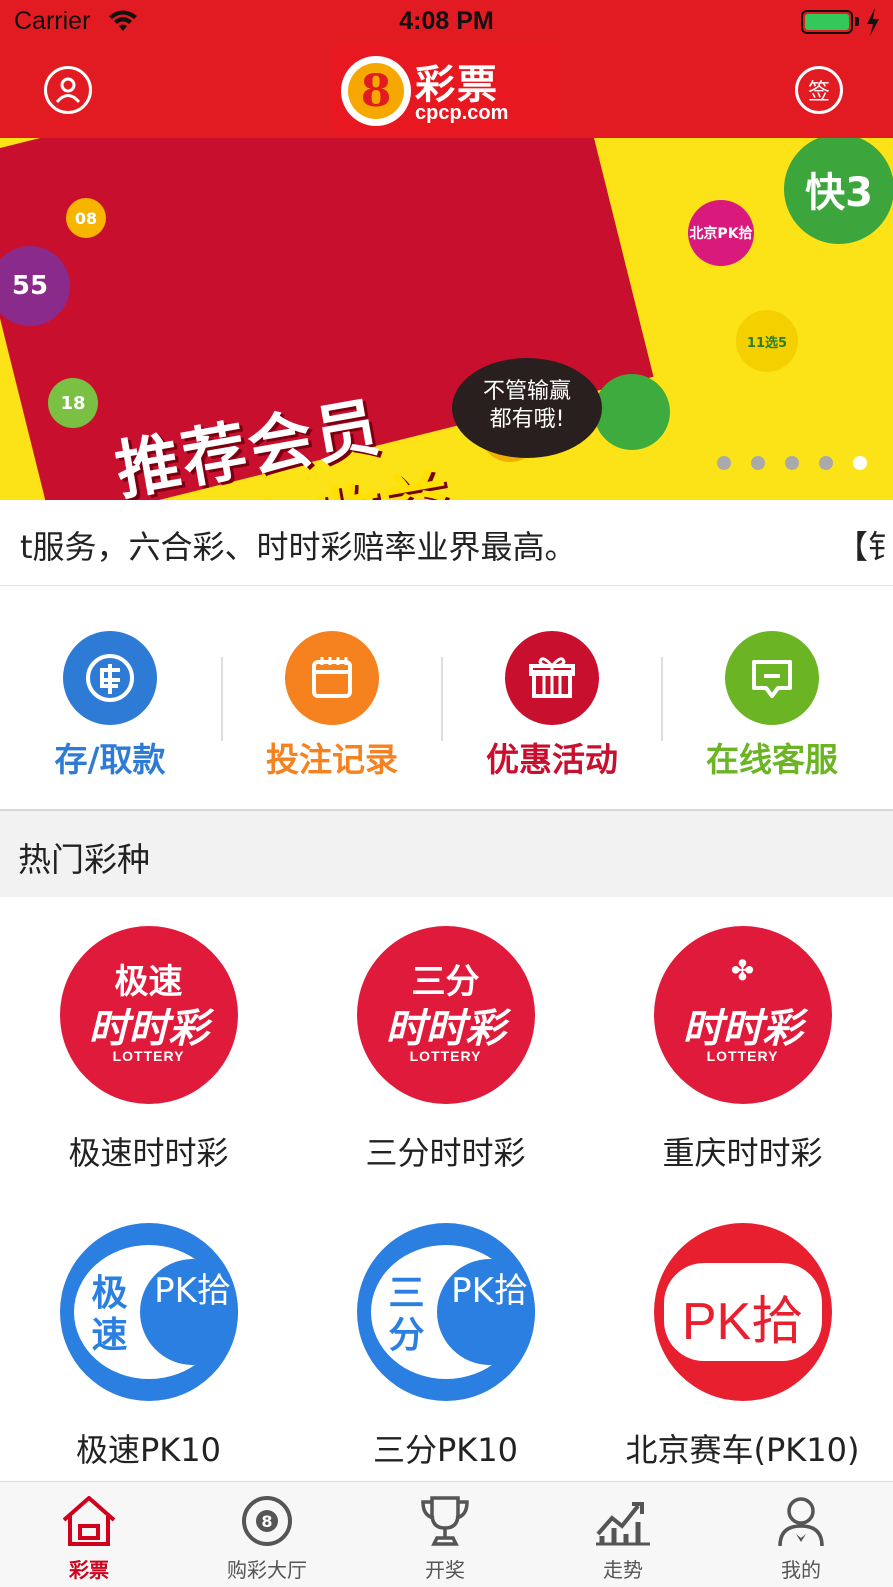 The width and height of the screenshot is (893, 1587). I want to click on deposit-withdraw-button: 存/取款, so click(110, 706).